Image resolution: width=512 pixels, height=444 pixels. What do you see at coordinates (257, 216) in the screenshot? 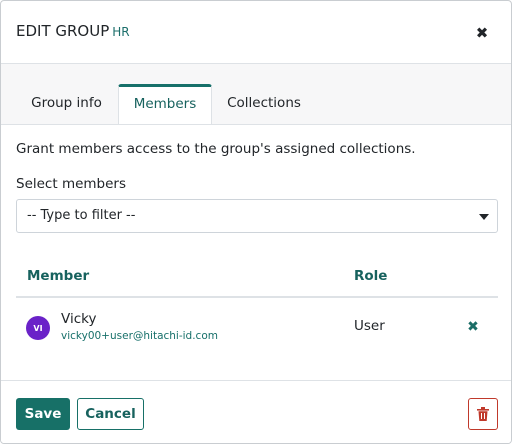
I see `members-select: -- Type to filter --` at bounding box center [257, 216].